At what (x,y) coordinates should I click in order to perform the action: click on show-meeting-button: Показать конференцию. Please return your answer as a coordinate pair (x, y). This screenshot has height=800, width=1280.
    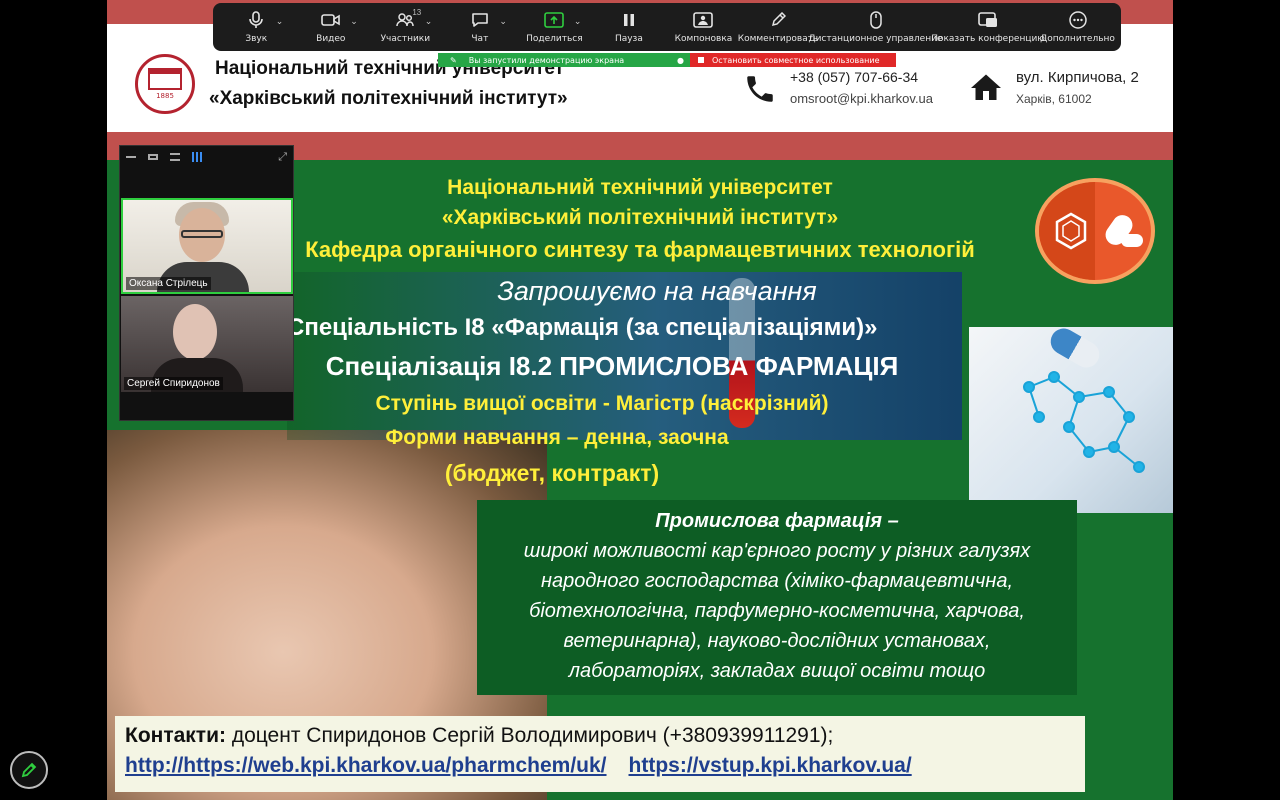
    Looking at the image, I should click on (988, 27).